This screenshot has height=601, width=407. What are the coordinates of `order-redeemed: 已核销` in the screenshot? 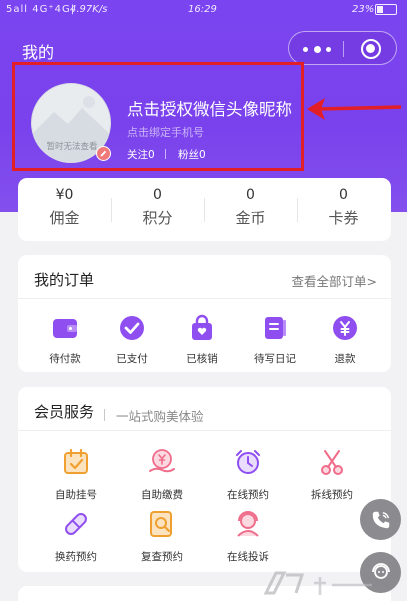 It's located at (202, 340).